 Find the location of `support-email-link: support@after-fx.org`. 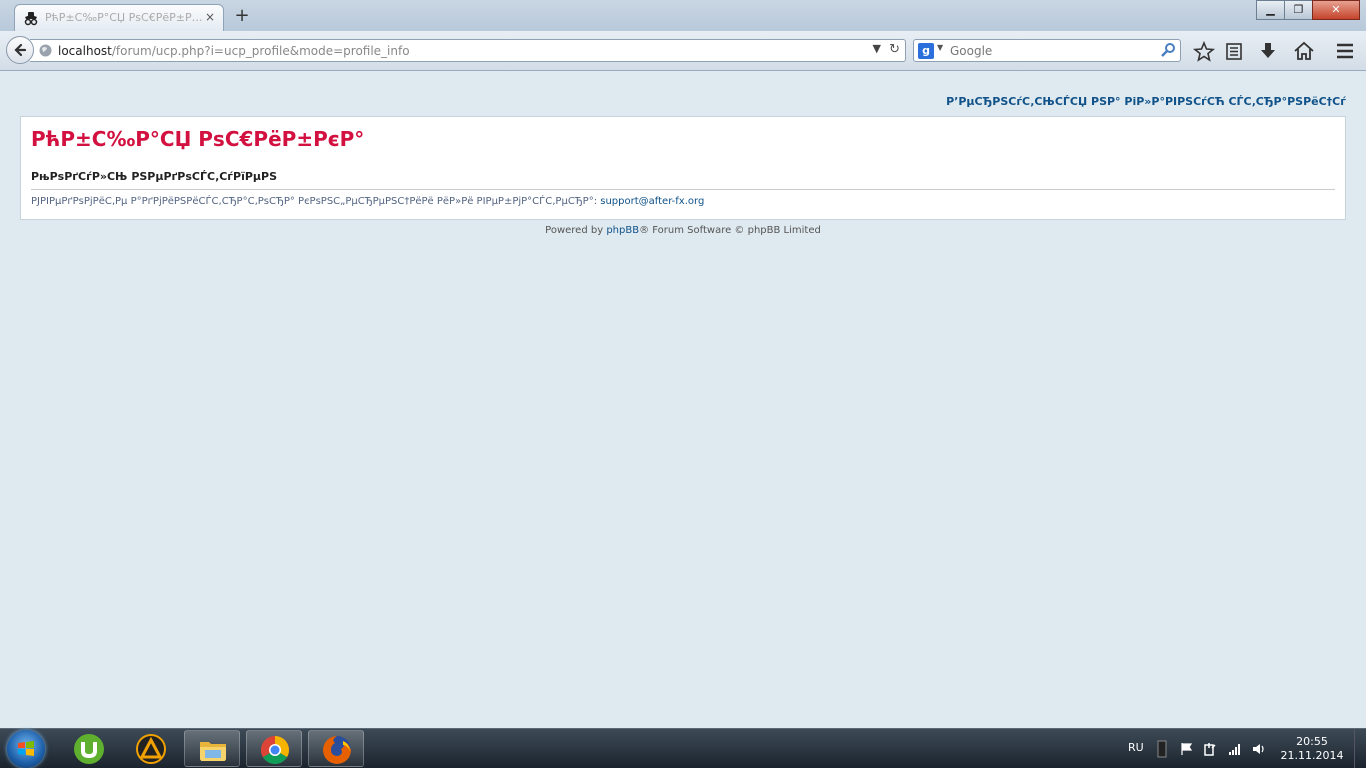

support-email-link: support@after-fx.org is located at coordinates (652, 201).